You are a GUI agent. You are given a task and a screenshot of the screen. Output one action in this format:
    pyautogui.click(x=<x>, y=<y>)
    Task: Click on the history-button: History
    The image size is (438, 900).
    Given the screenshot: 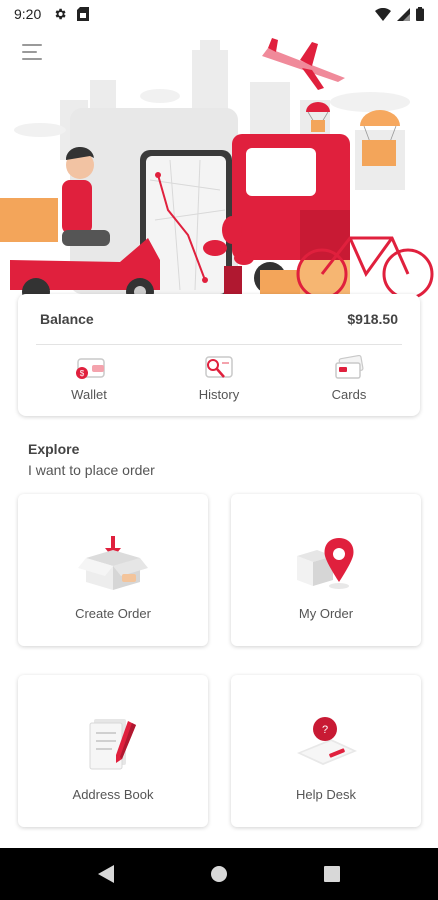 What is the action you would take?
    pyautogui.click(x=219, y=378)
    